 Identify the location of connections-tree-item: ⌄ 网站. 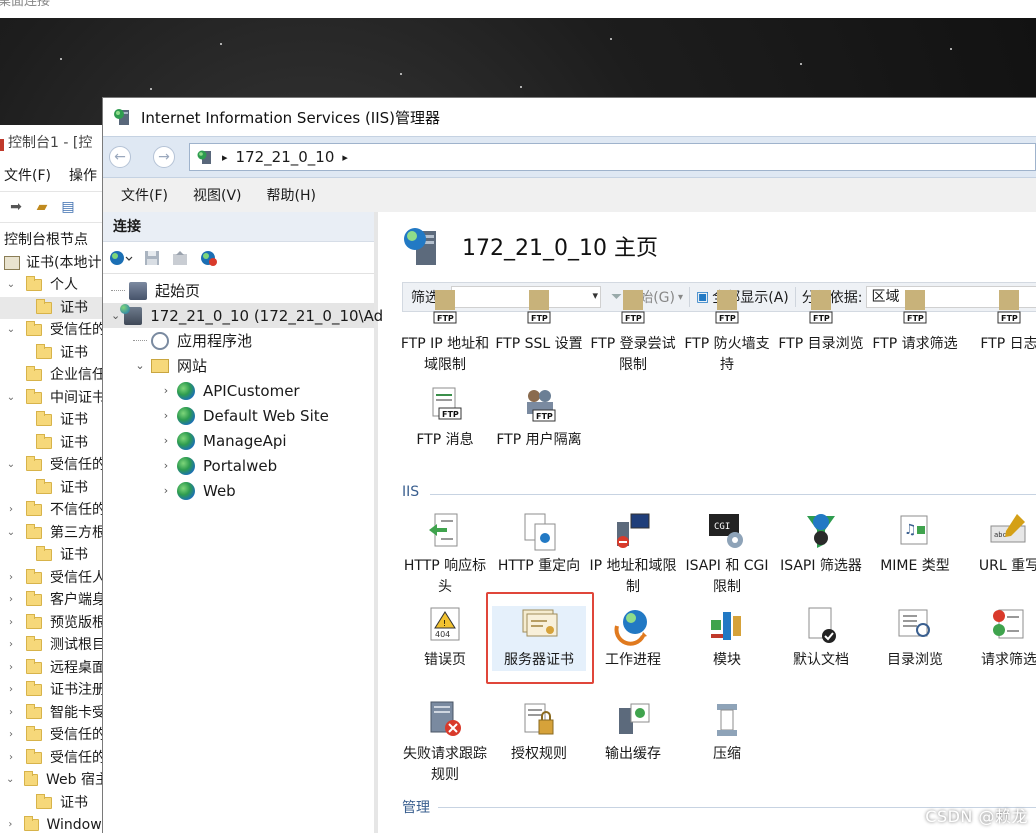
(238, 365).